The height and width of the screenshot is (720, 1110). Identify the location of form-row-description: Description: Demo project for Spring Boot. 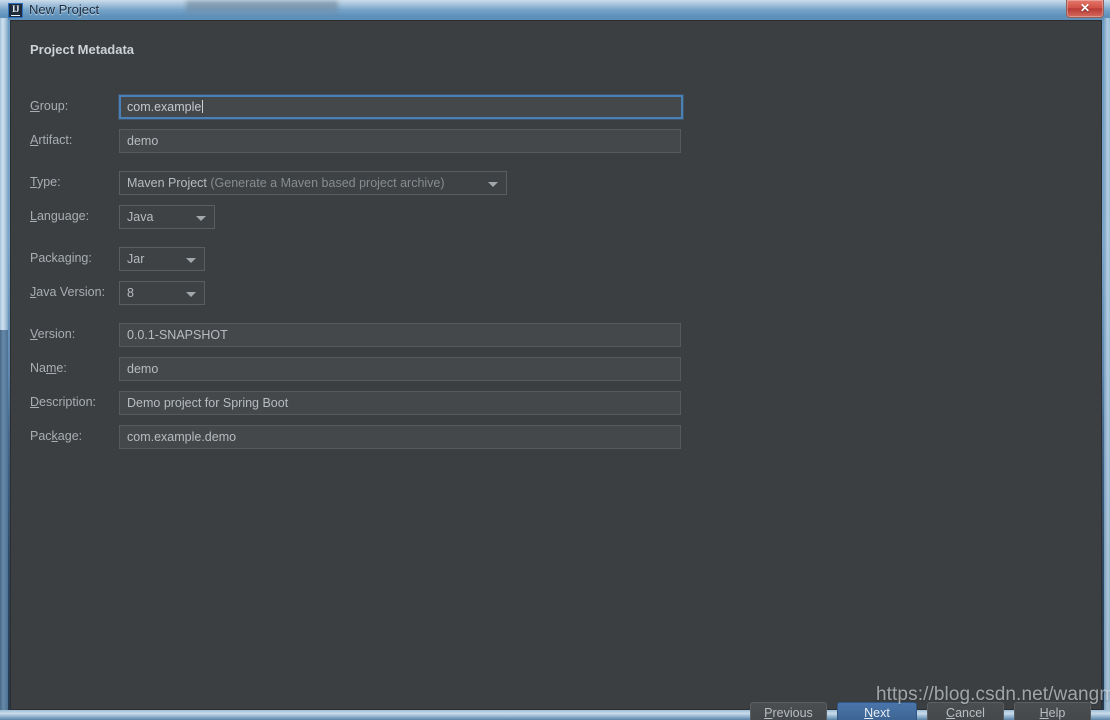
(361, 403).